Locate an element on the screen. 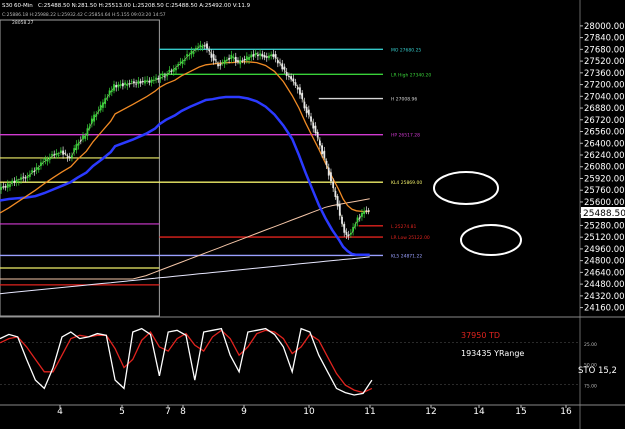 The width and height of the screenshot is (625, 429). price-tick-label: 27520.00 is located at coordinates (604, 62).